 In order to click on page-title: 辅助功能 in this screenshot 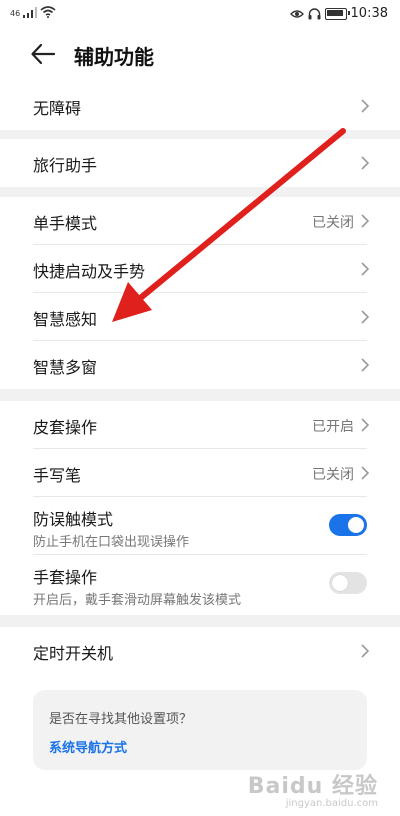, I will do `click(114, 57)`.